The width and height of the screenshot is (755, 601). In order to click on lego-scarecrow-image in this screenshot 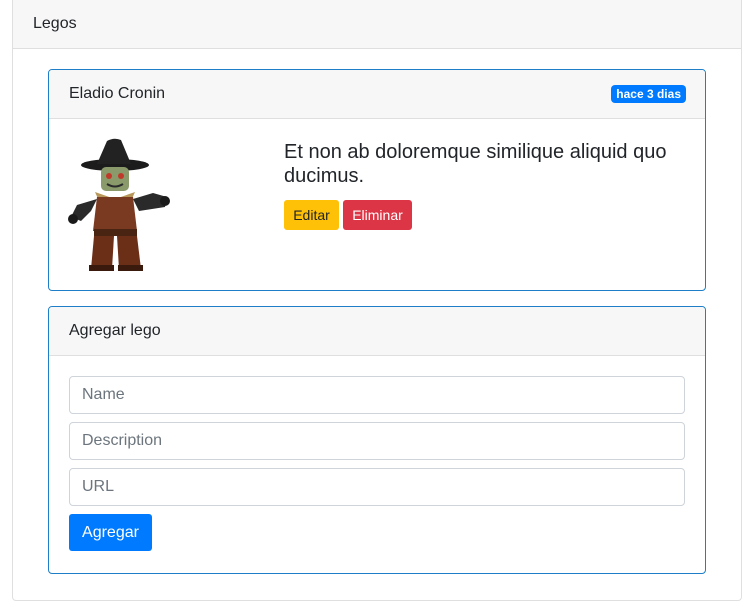, I will do `click(119, 204)`.